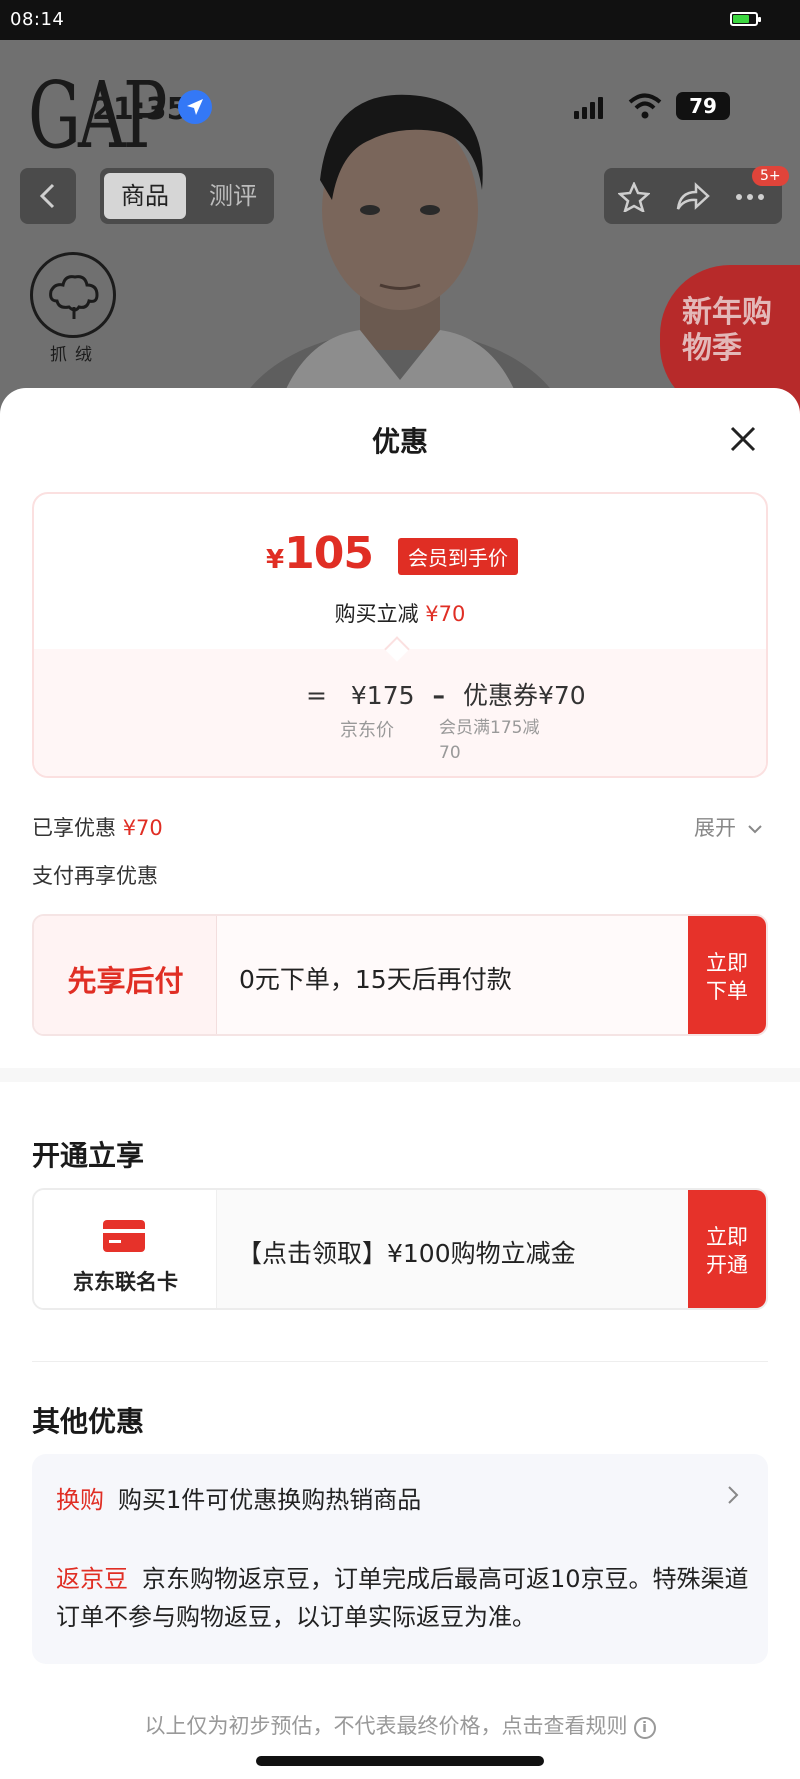  What do you see at coordinates (400, 1361) in the screenshot?
I see `divider-line` at bounding box center [400, 1361].